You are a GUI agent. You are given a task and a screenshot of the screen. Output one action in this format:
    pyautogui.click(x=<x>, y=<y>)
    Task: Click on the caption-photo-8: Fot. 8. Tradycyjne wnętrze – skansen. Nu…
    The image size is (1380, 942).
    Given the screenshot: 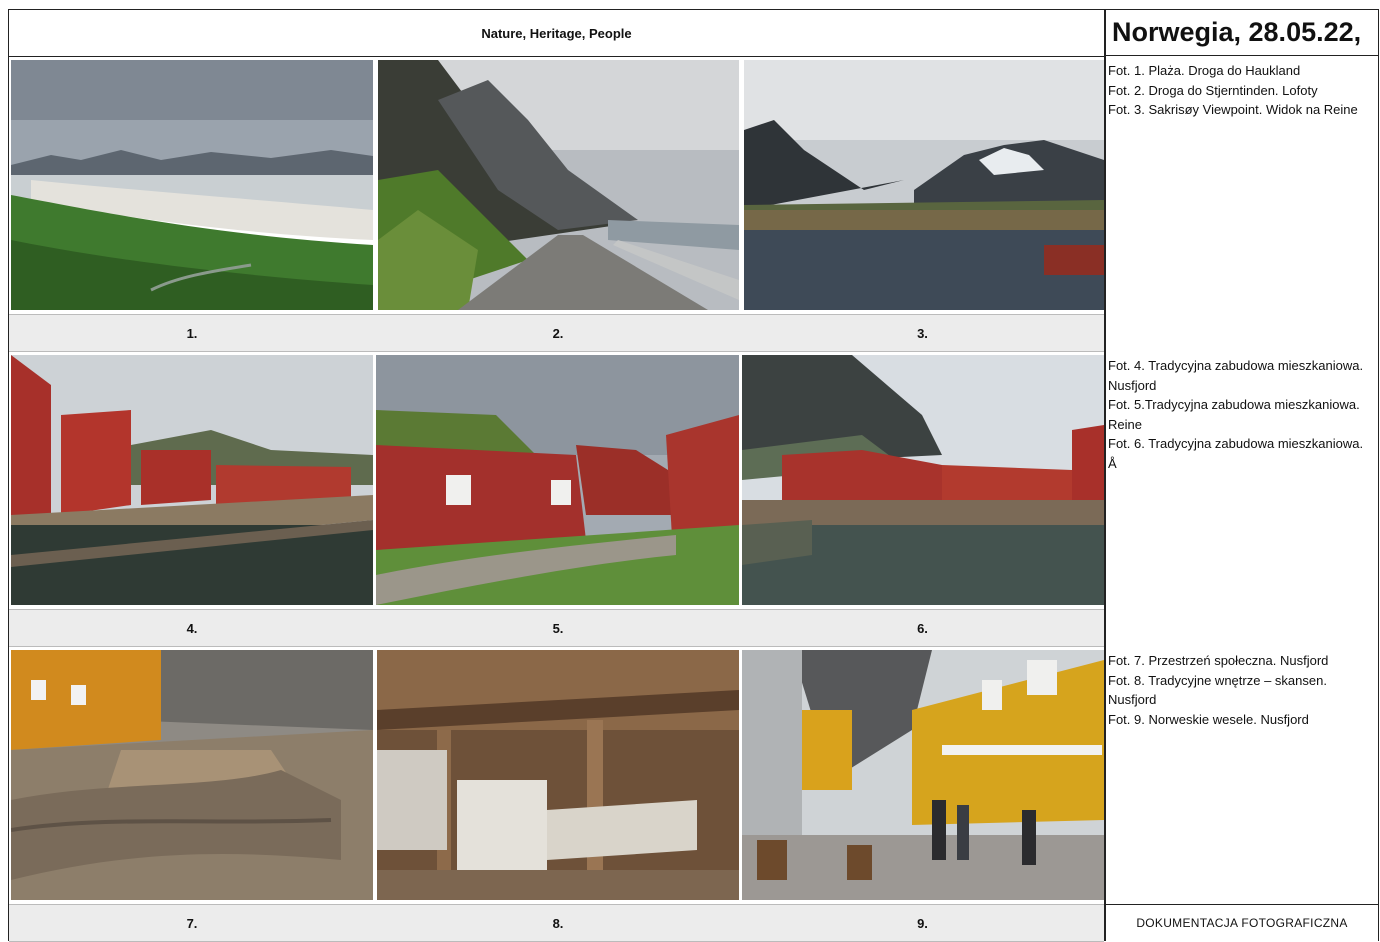 What is the action you would take?
    pyautogui.click(x=1217, y=690)
    